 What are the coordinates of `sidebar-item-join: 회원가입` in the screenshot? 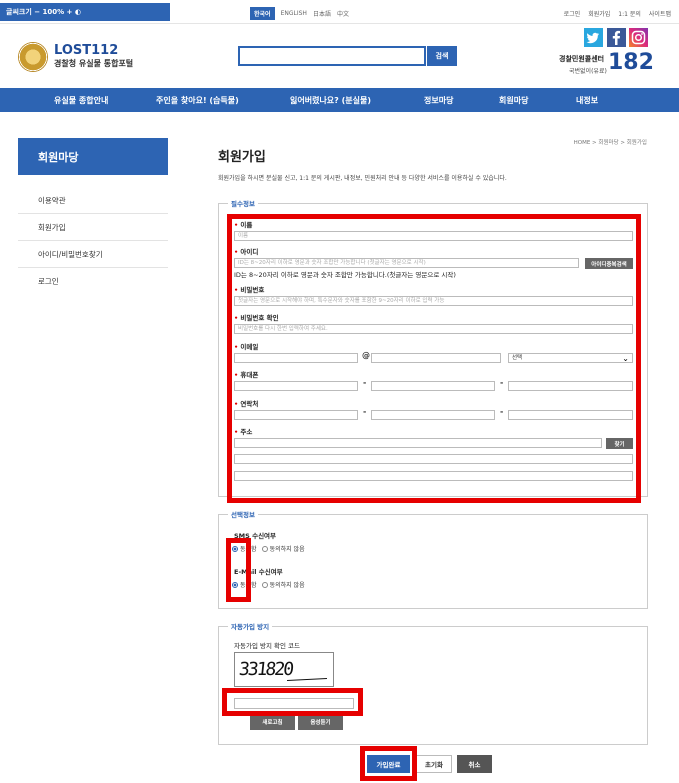 It's located at (93, 227).